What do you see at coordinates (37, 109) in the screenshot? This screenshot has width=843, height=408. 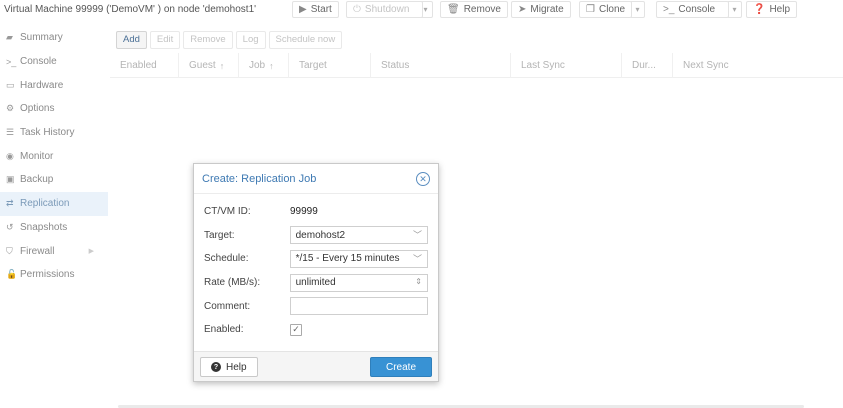 I see `sidebar-item-label: Options` at bounding box center [37, 109].